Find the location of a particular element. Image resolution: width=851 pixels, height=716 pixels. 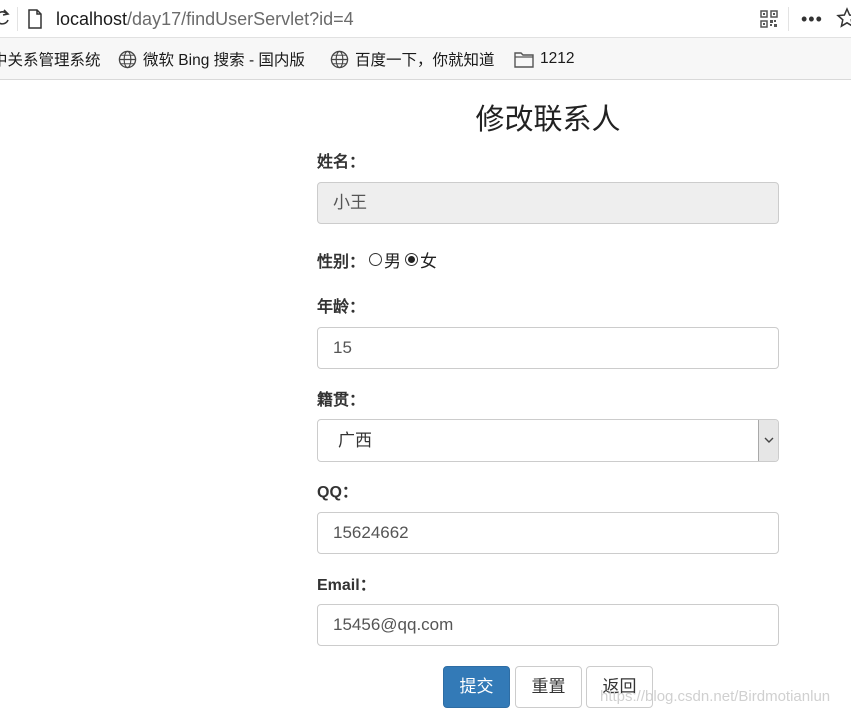

bookmark-item: 百度一下，你就知道 is located at coordinates (412, 59).